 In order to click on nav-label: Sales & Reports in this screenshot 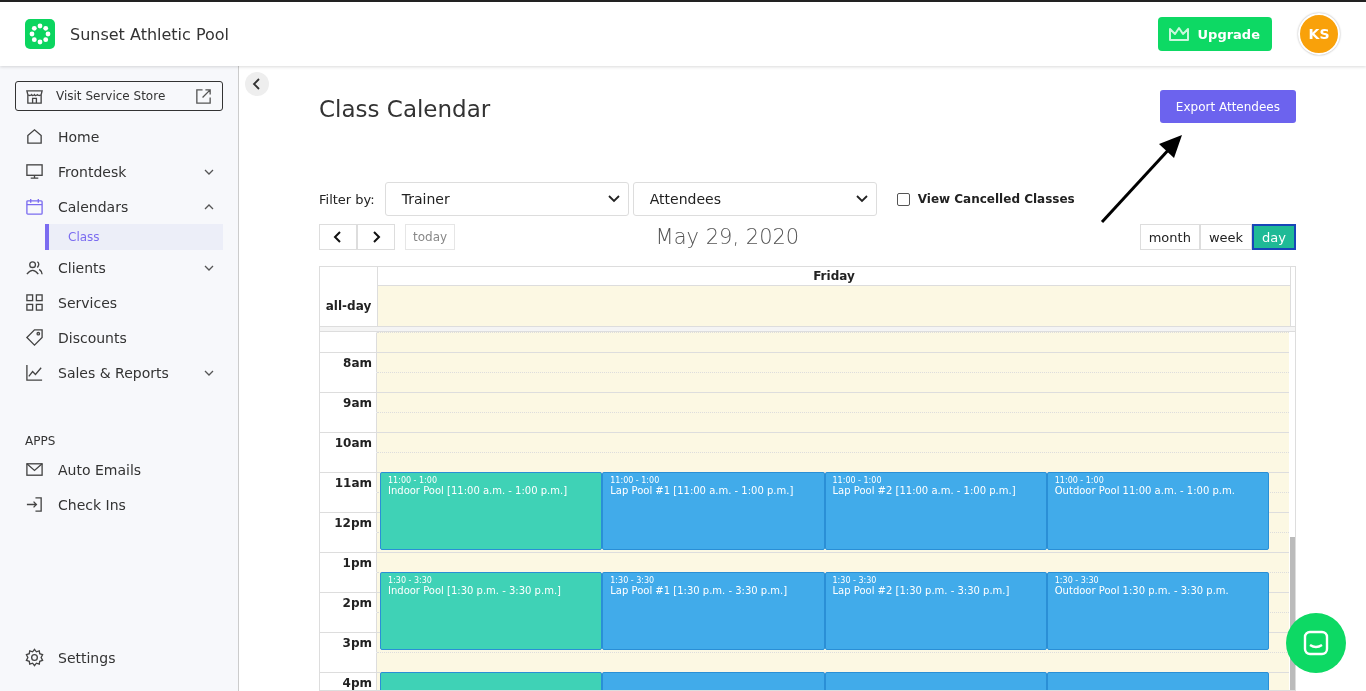, I will do `click(114, 372)`.